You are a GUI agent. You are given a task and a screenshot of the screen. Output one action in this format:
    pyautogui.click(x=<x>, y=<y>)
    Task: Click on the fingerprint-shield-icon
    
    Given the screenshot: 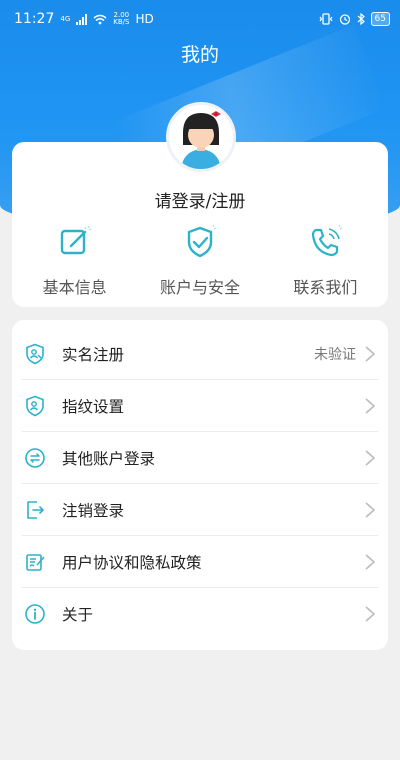 What is the action you would take?
    pyautogui.click(x=35, y=405)
    